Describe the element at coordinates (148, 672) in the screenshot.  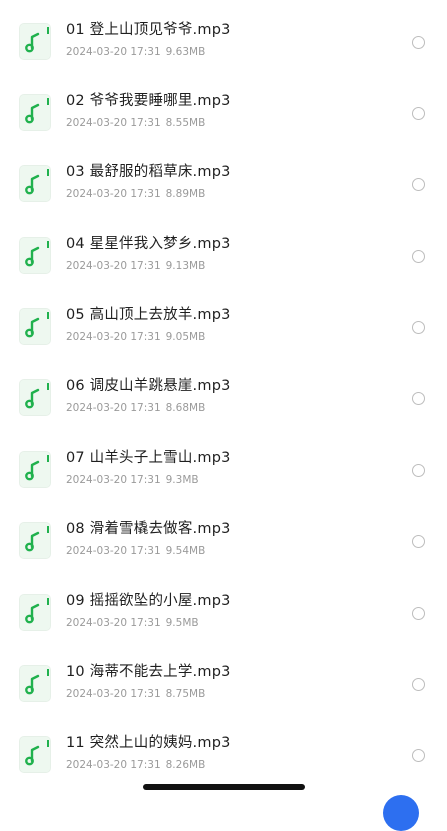
I see `file-name: 10 海蒂不能去上学.mp3` at that location.